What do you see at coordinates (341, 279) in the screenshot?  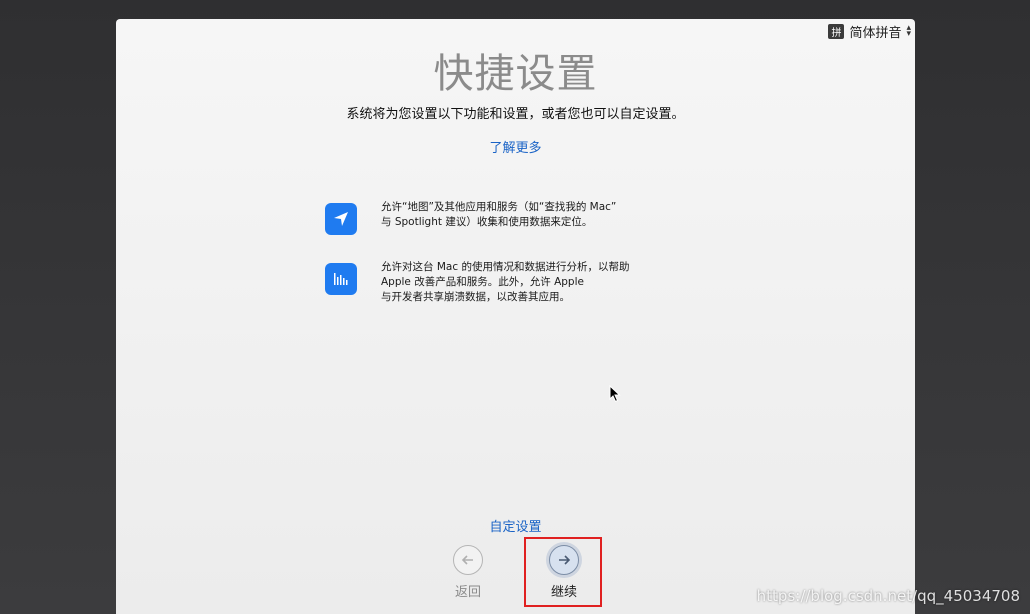 I see `analytics-bars-icon` at bounding box center [341, 279].